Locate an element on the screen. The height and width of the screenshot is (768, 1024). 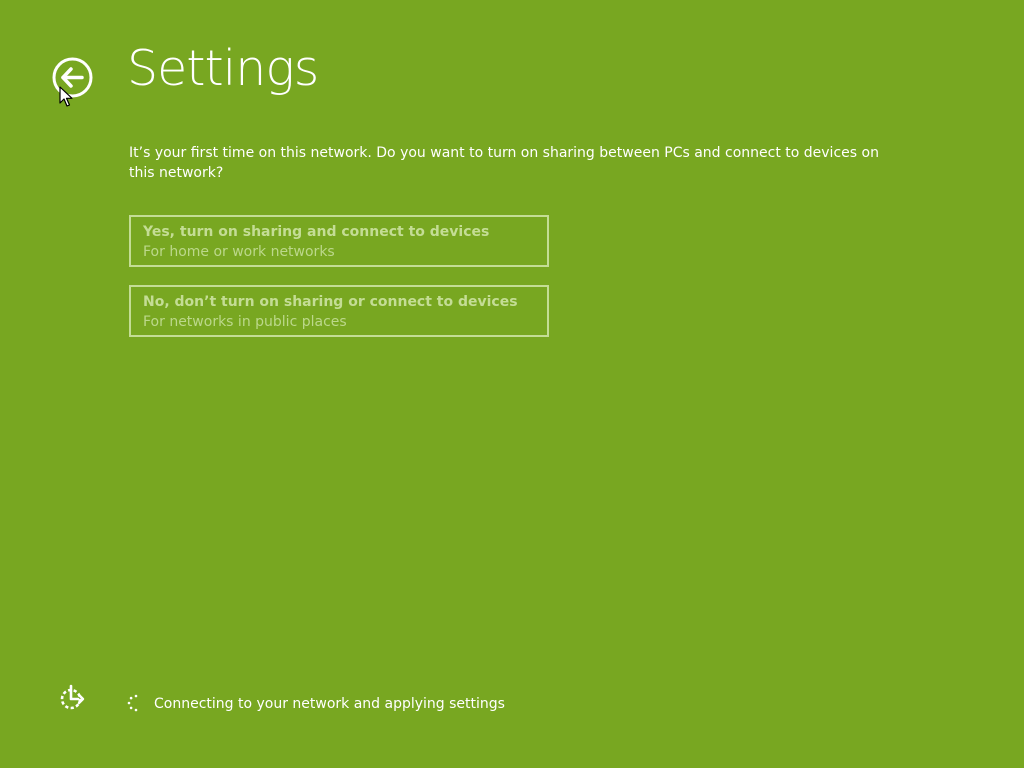
loading-spinner-icon is located at coordinates (132, 703).